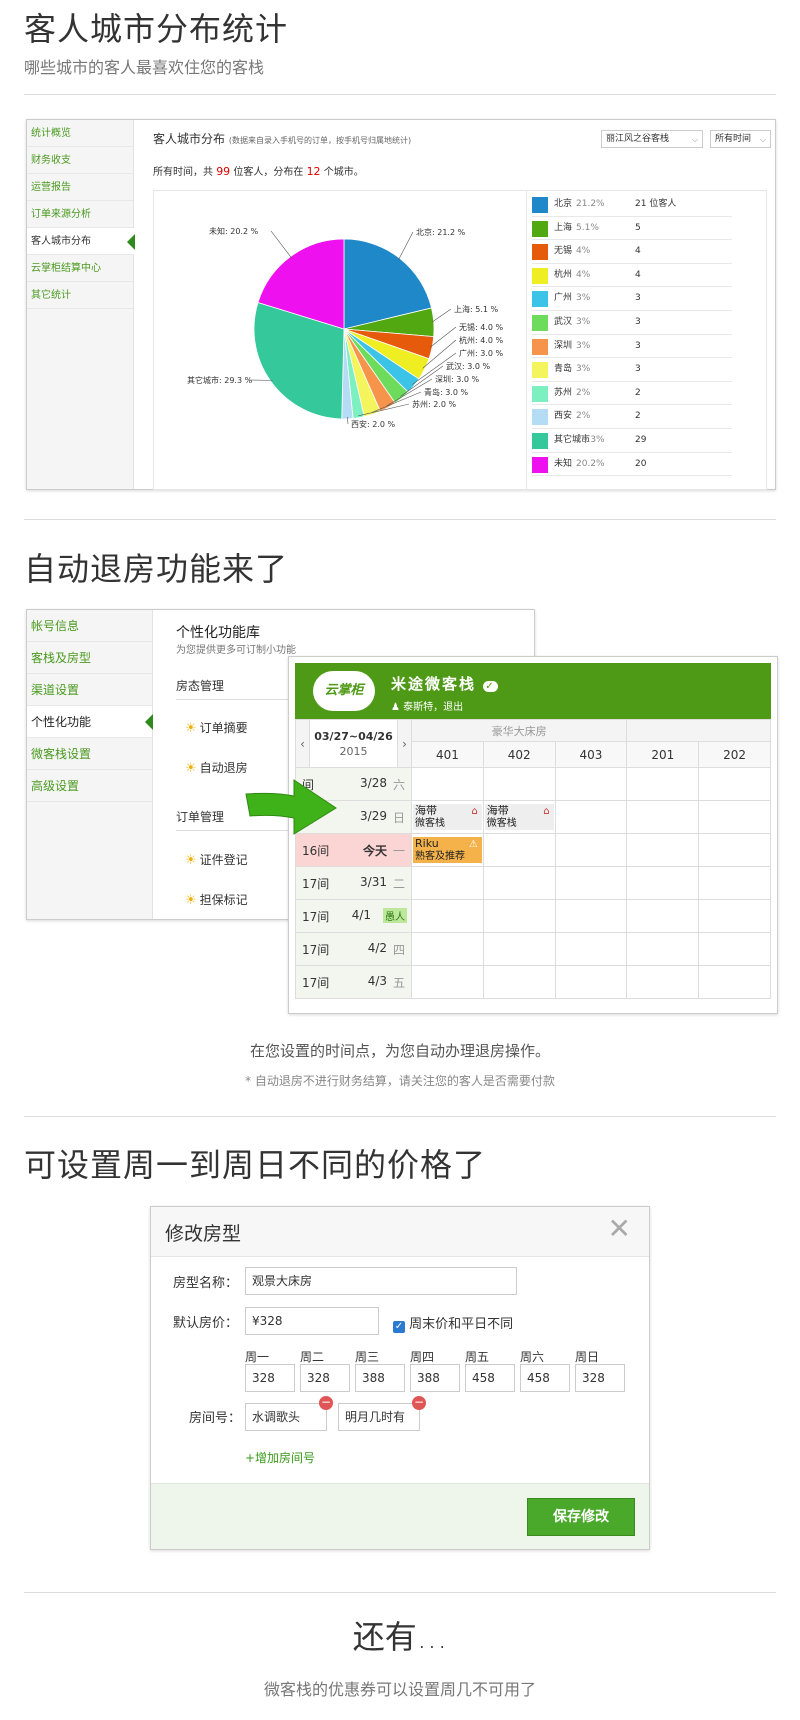  Describe the element at coordinates (312, 1321) in the screenshot. I see `default-price-input: ¥328` at that location.